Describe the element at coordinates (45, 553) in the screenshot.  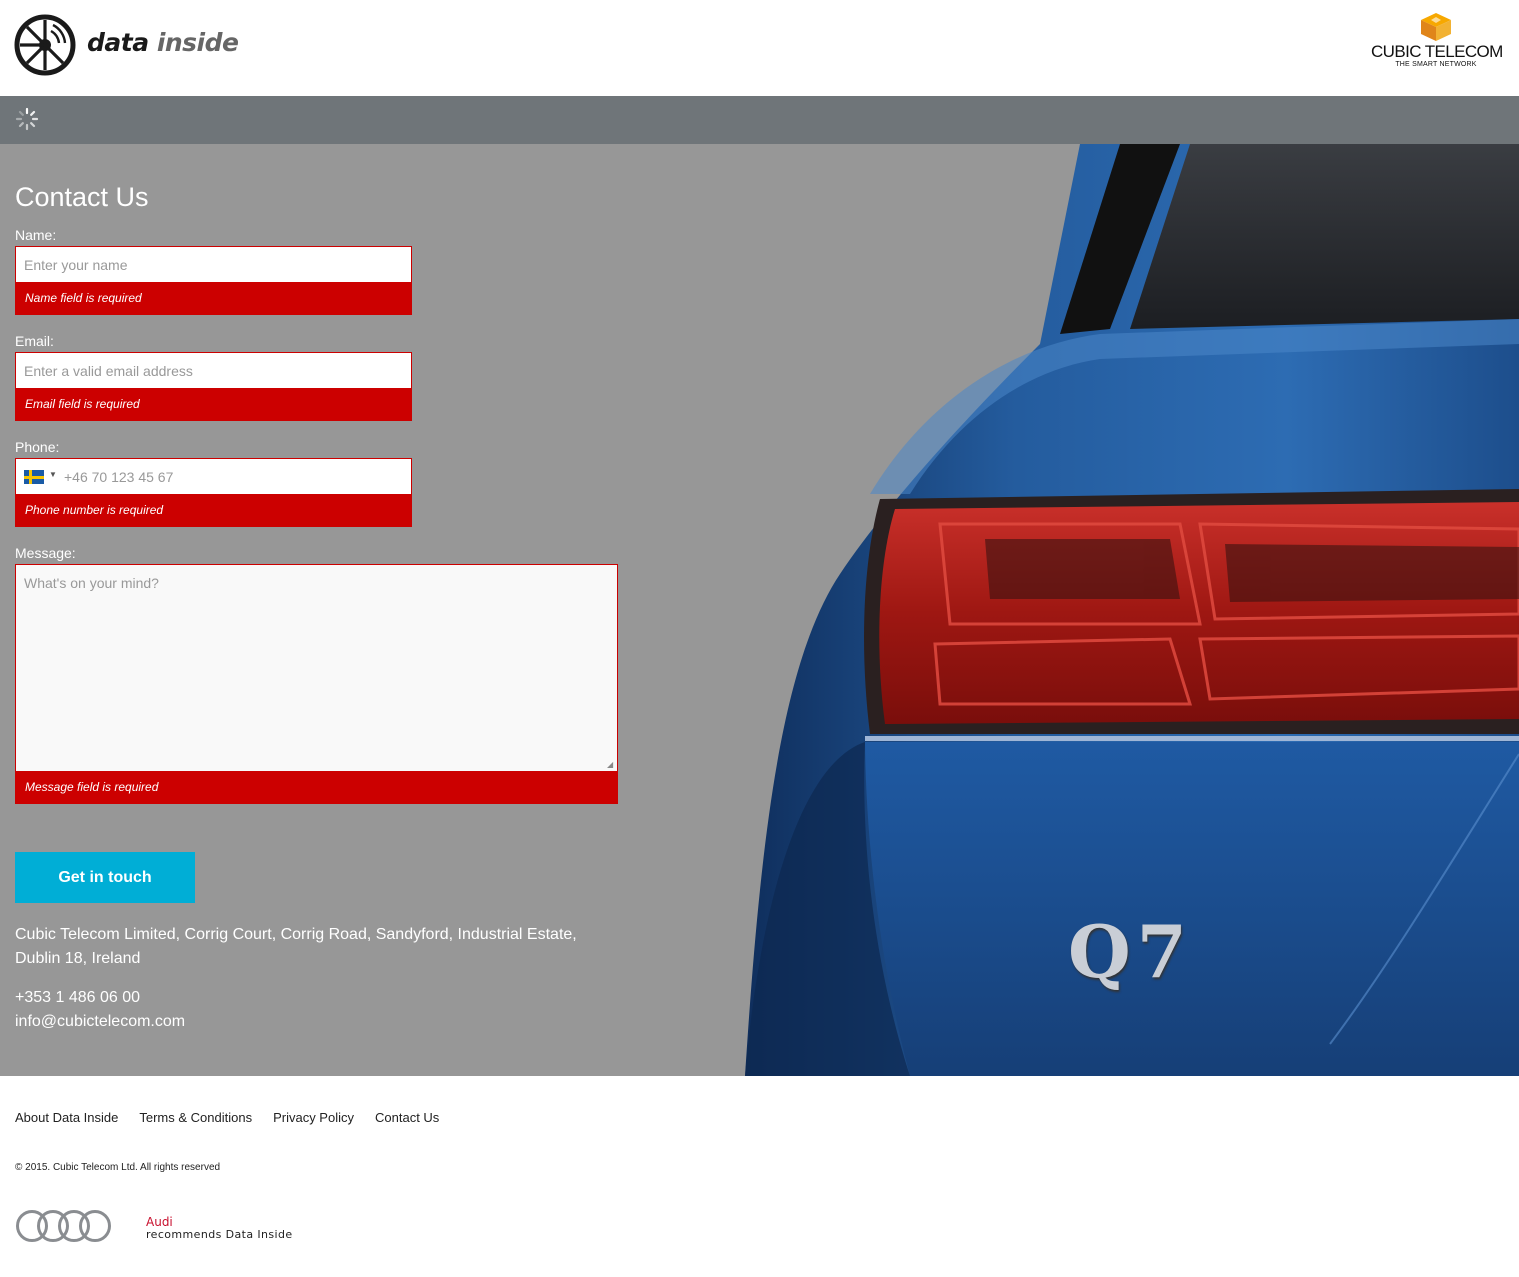
I see `message-label: Message:` at that location.